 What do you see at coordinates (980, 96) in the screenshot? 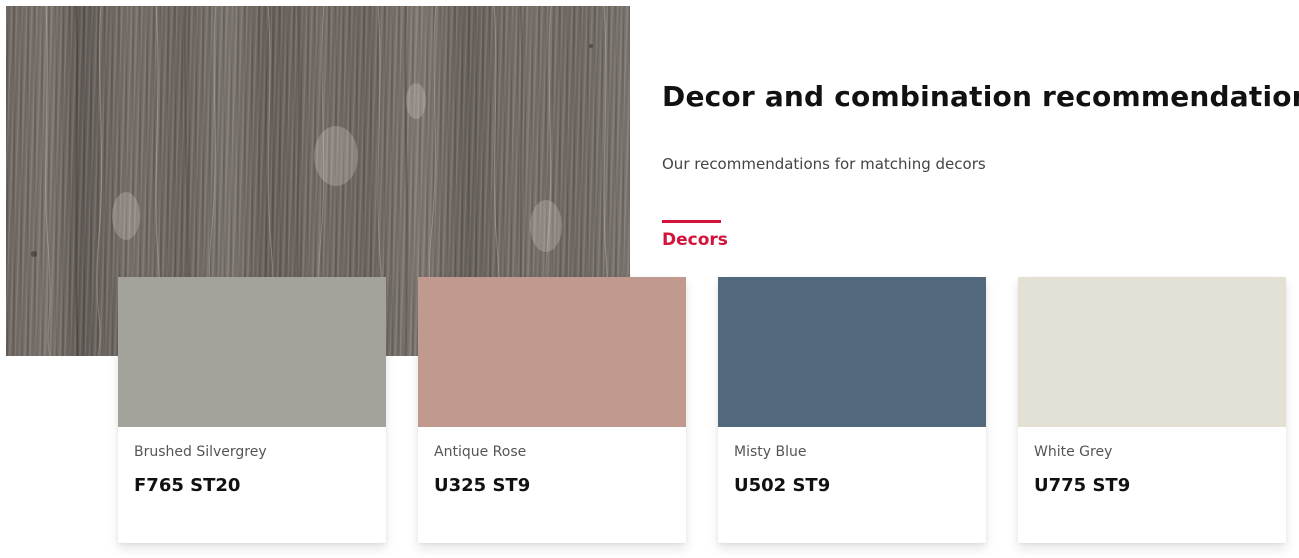
I see `section-title: Decor and combination recommendations` at bounding box center [980, 96].